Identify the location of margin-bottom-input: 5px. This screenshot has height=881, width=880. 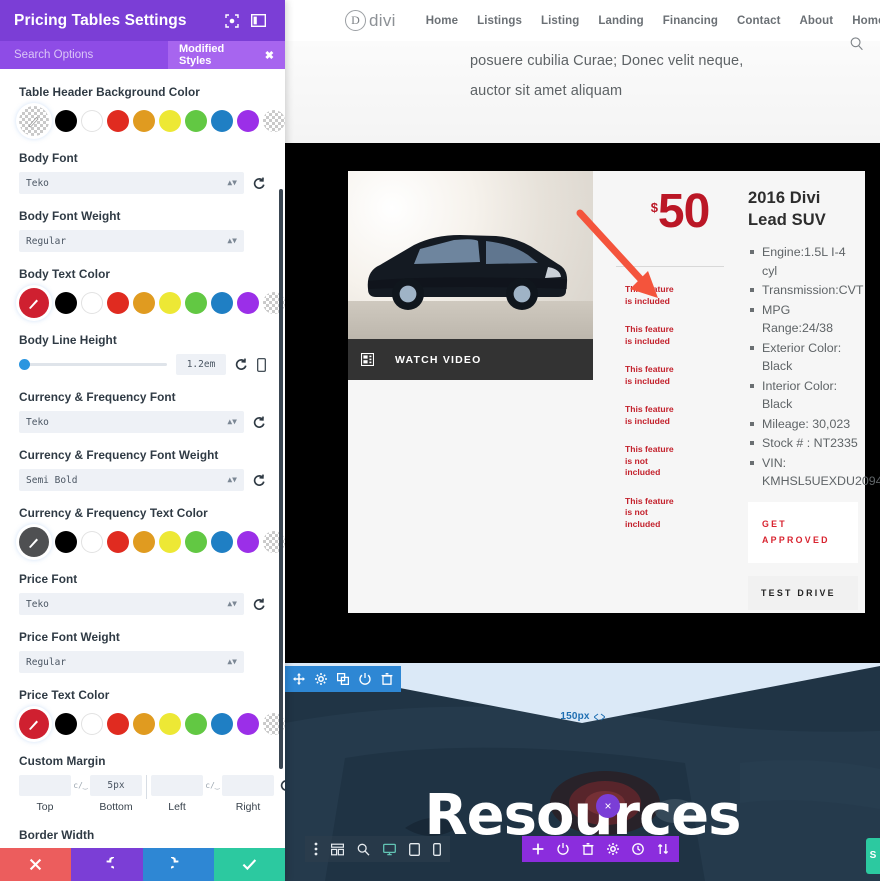
(116, 785).